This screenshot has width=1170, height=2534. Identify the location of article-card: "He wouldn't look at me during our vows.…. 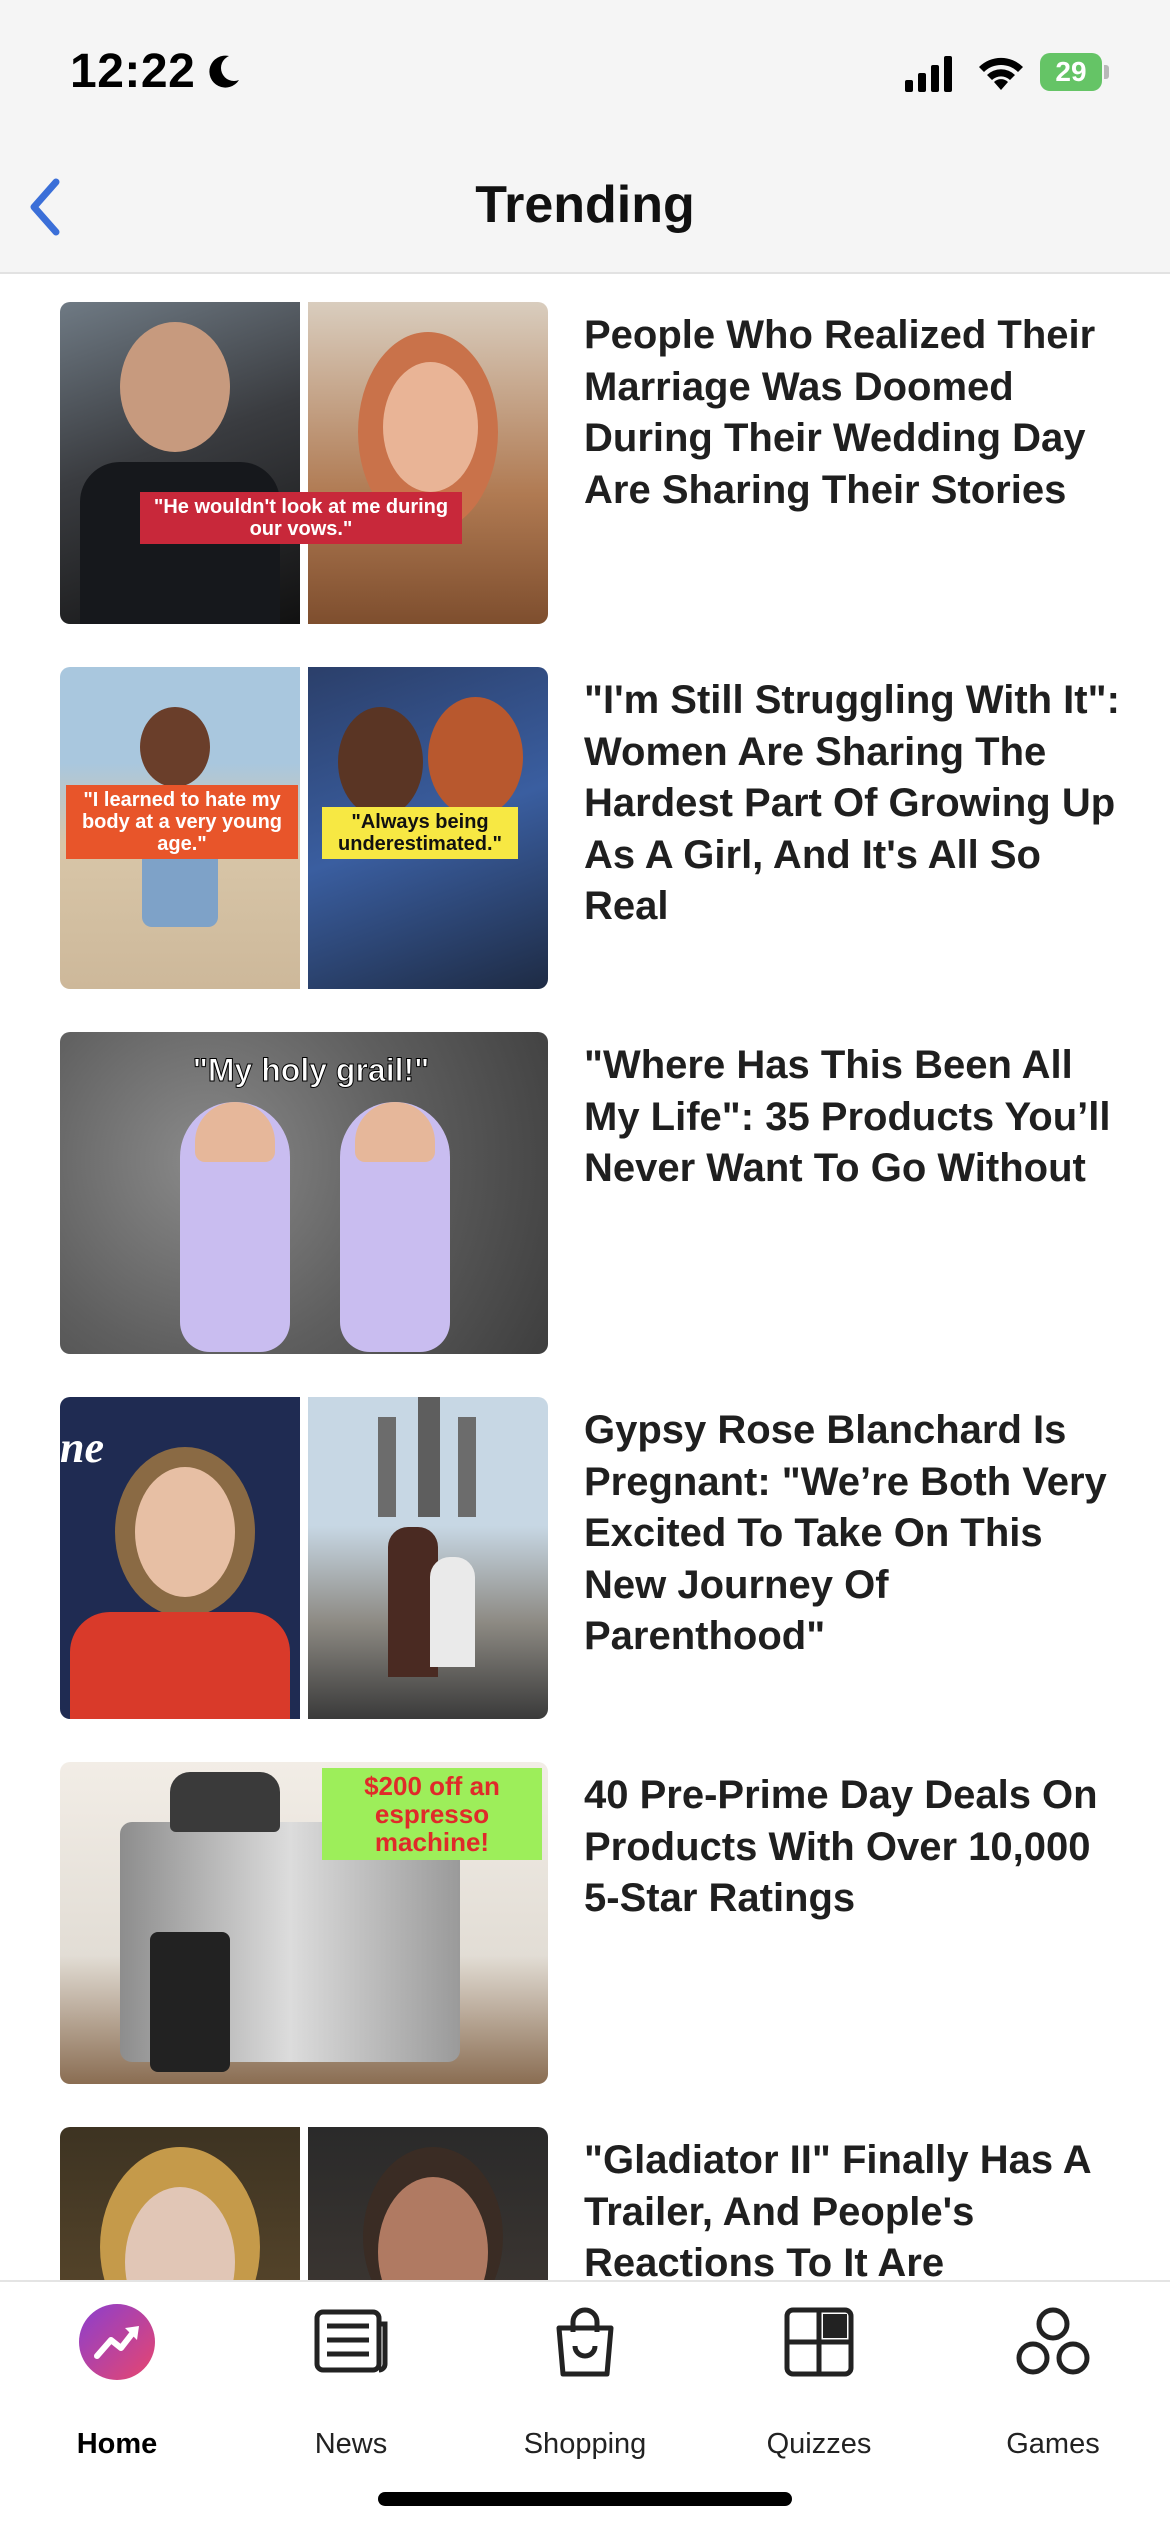
(595, 449).